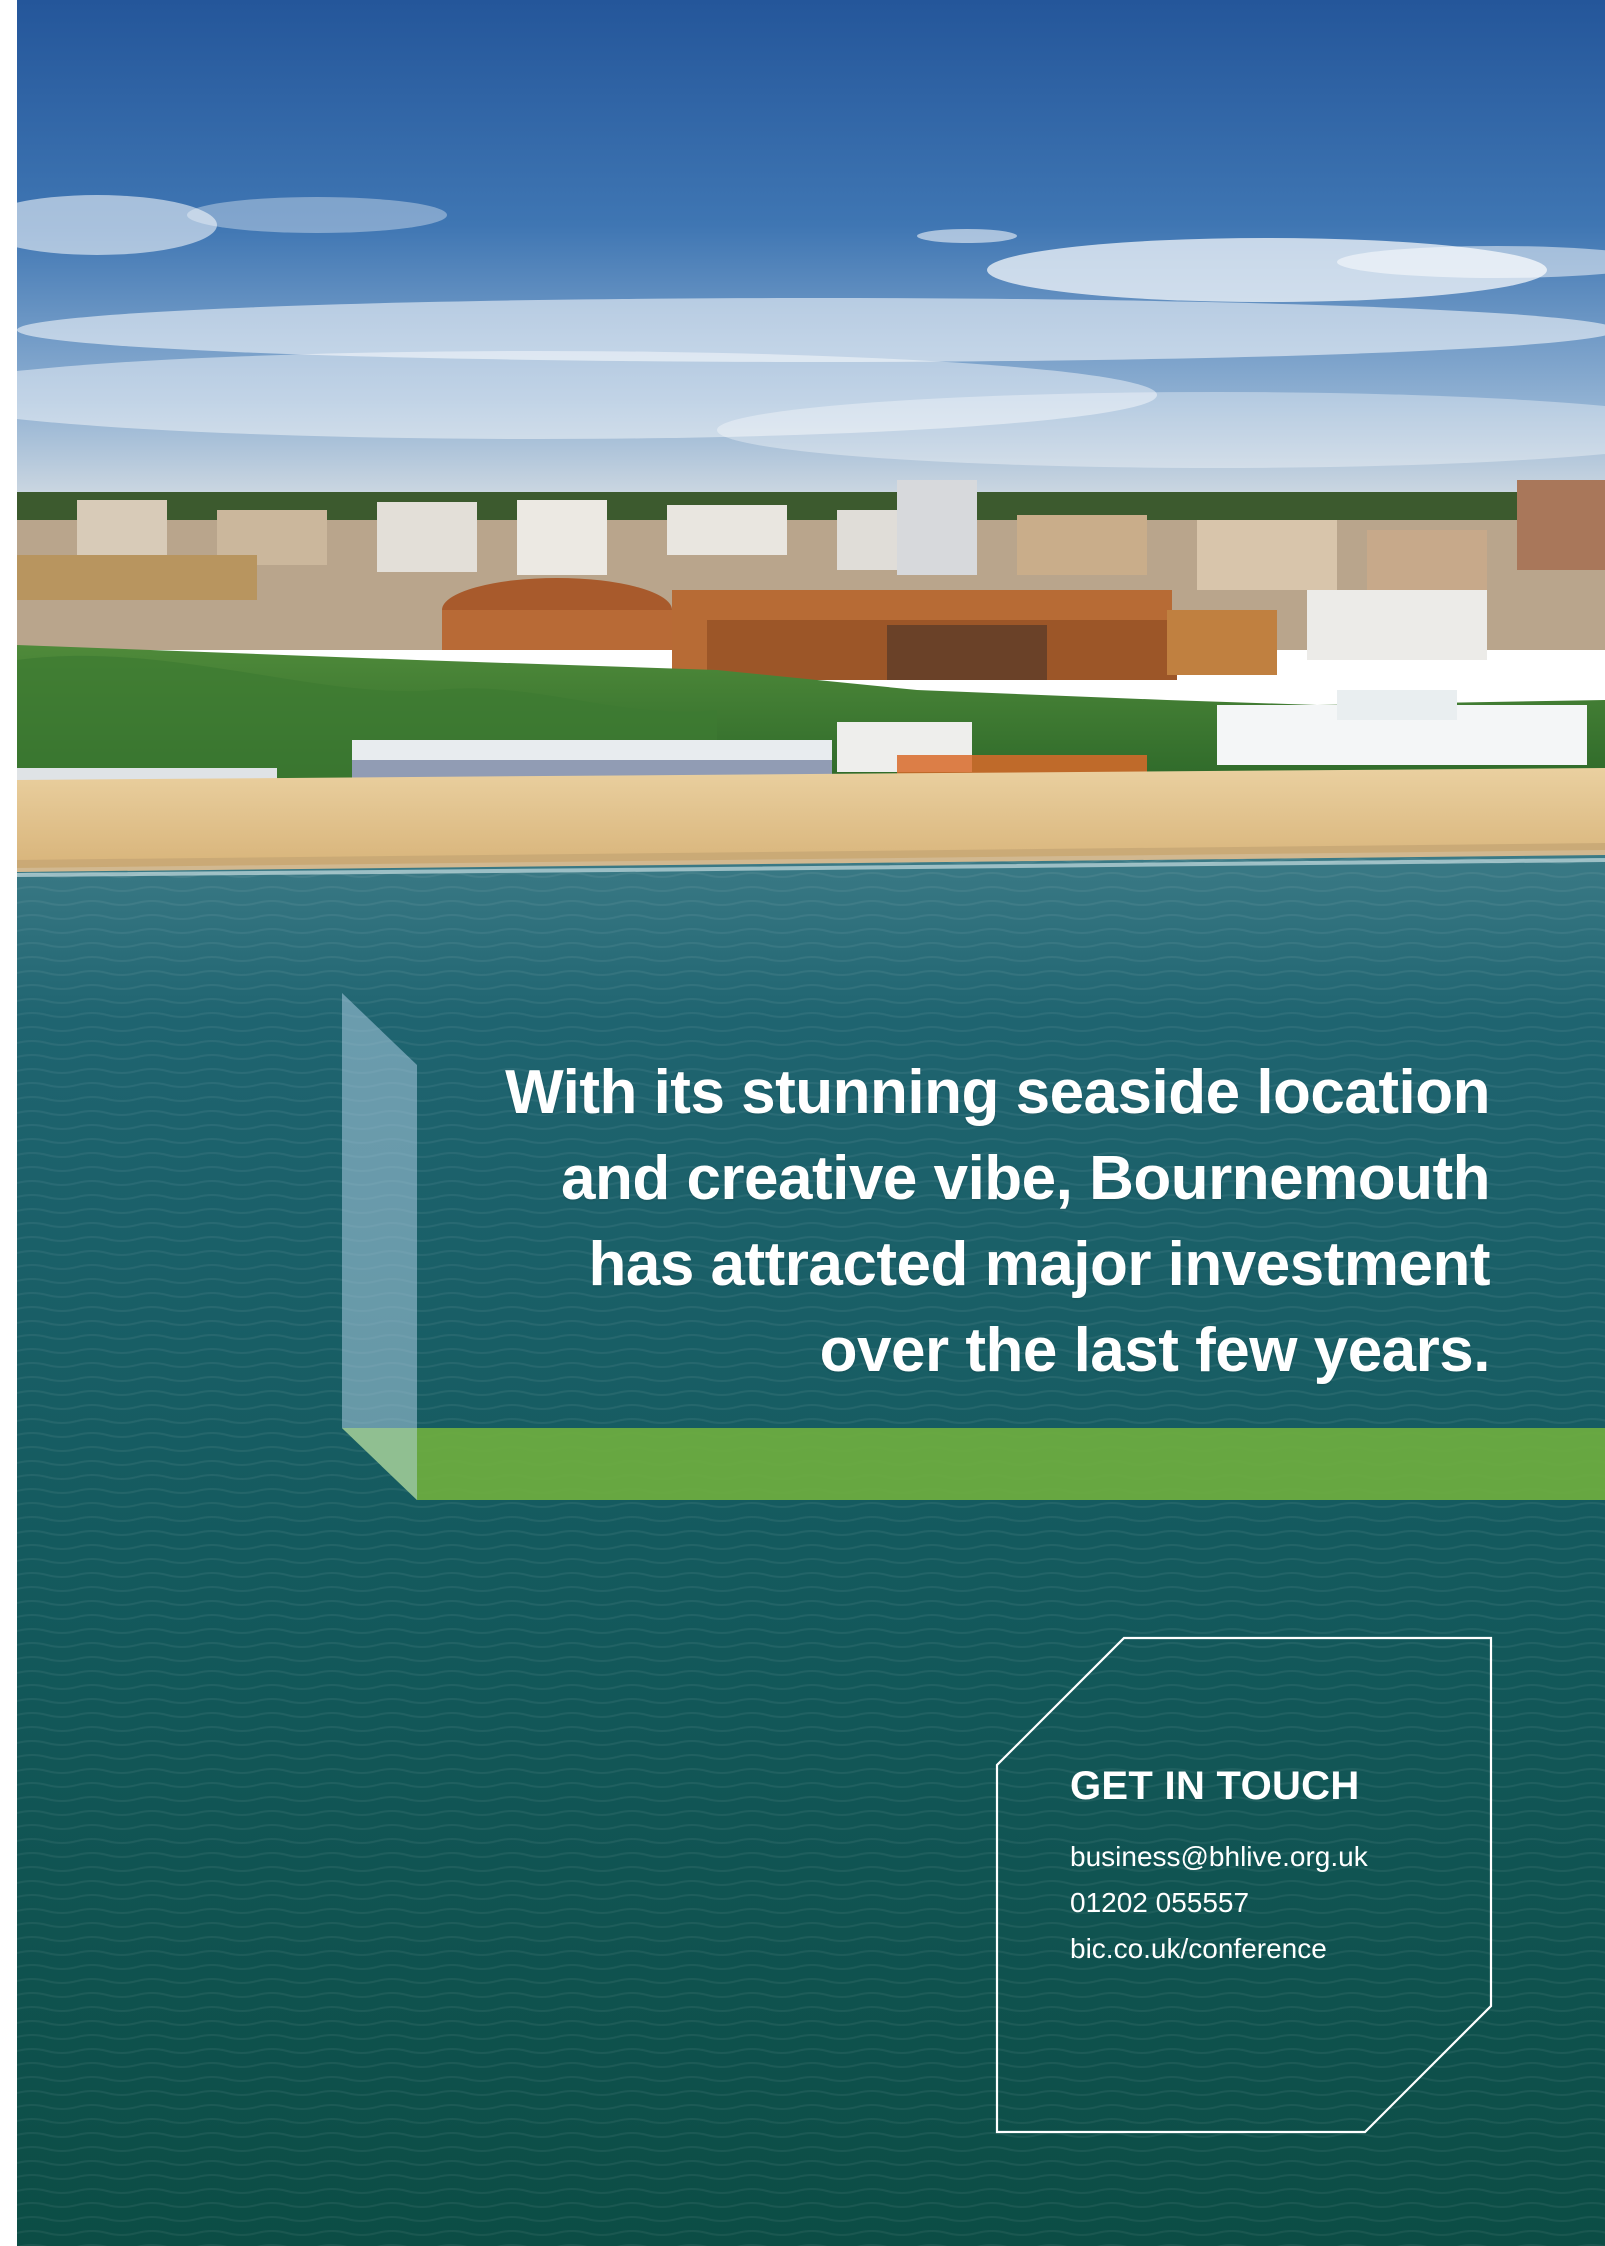 This screenshot has width=1605, height=2246. Describe the element at coordinates (1215, 1786) in the screenshot. I see `contact-heading: GET IN TOUCH` at that location.